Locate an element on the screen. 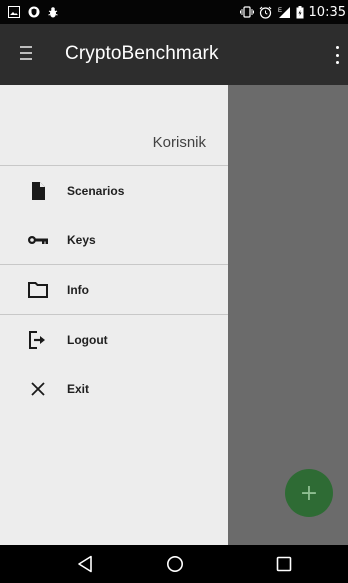 This screenshot has width=348, height=583. menu-item-scenarios: Scenarios is located at coordinates (114, 190).